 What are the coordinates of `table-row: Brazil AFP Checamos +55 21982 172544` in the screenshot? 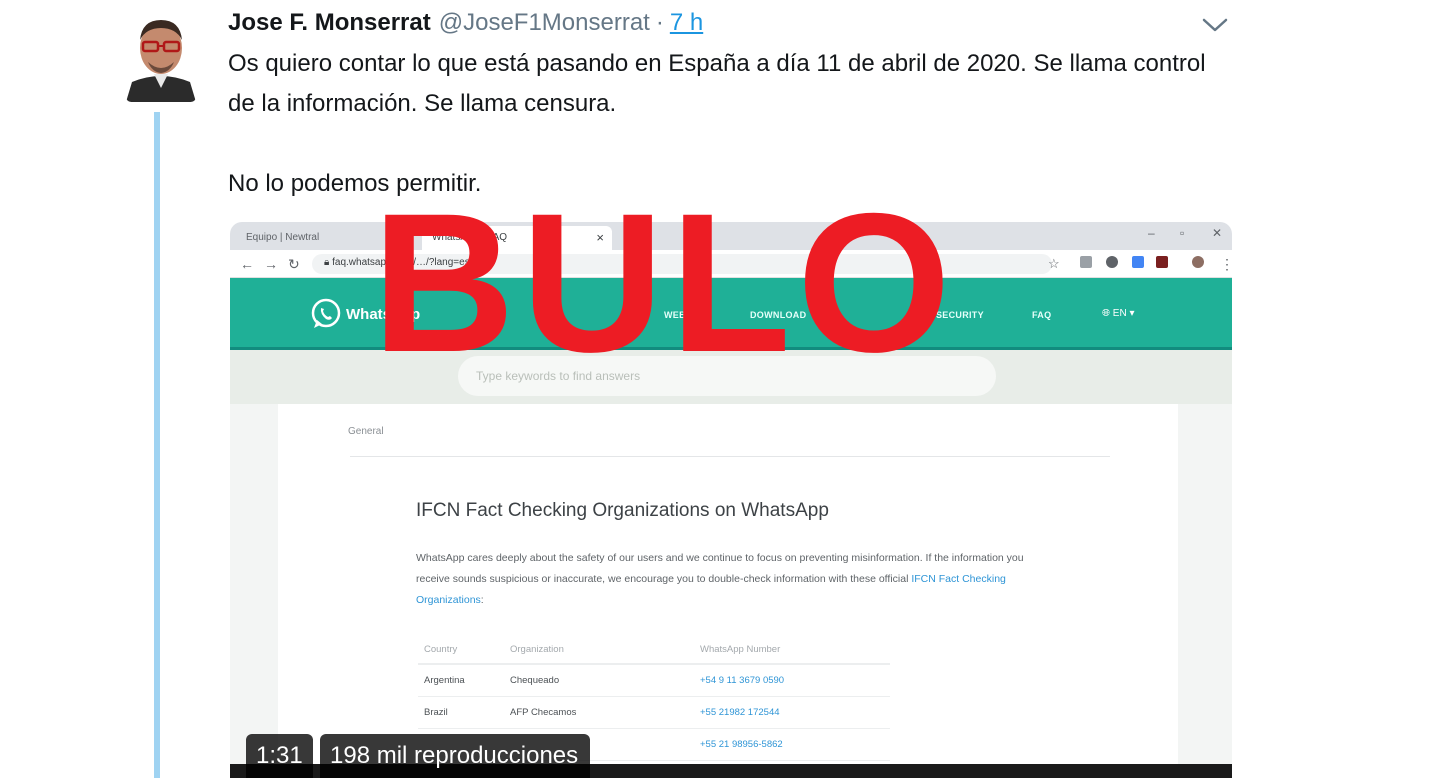 It's located at (654, 712).